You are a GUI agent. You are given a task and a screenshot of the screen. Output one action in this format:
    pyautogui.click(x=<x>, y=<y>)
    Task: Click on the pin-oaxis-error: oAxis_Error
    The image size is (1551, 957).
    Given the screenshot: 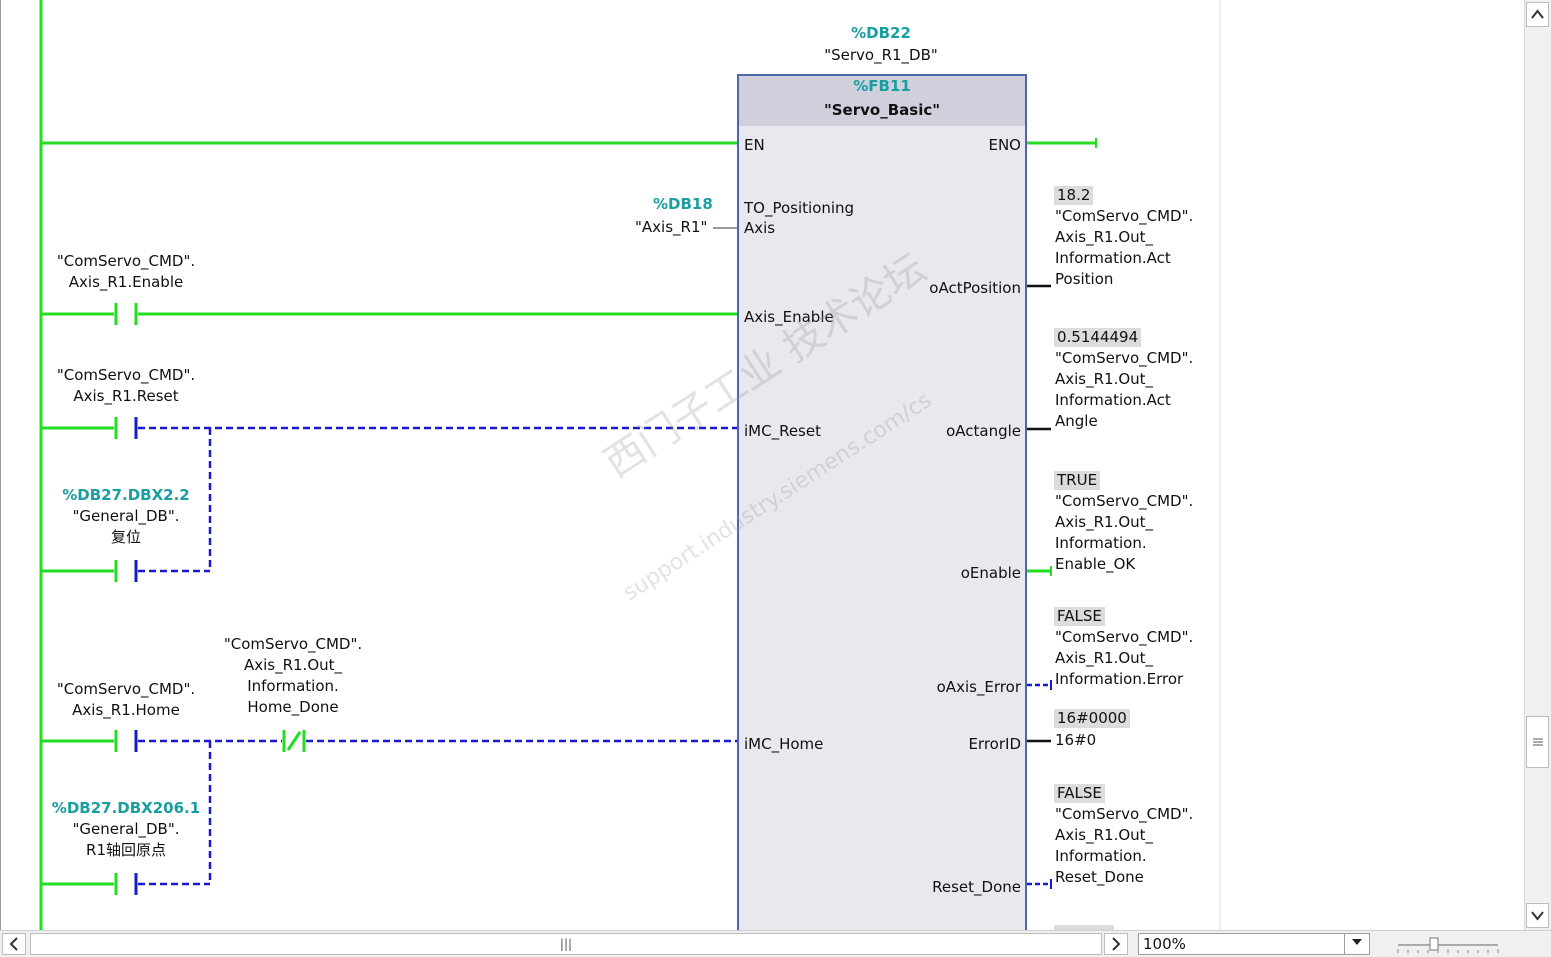 What is the action you would take?
    pyautogui.click(x=979, y=687)
    